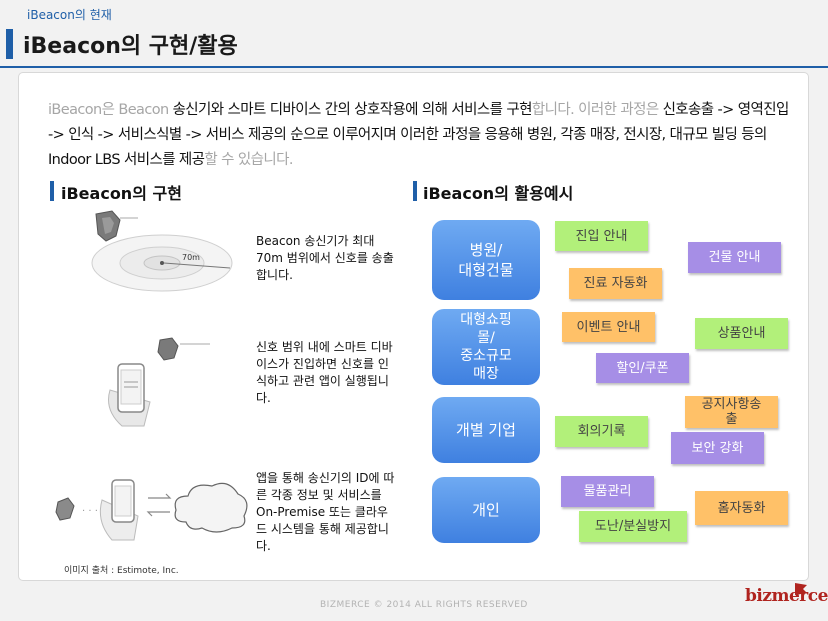 The image size is (828, 621). Describe the element at coordinates (248, 160) in the screenshot. I see `intro-part-5: 할 수 있습니다.` at that location.